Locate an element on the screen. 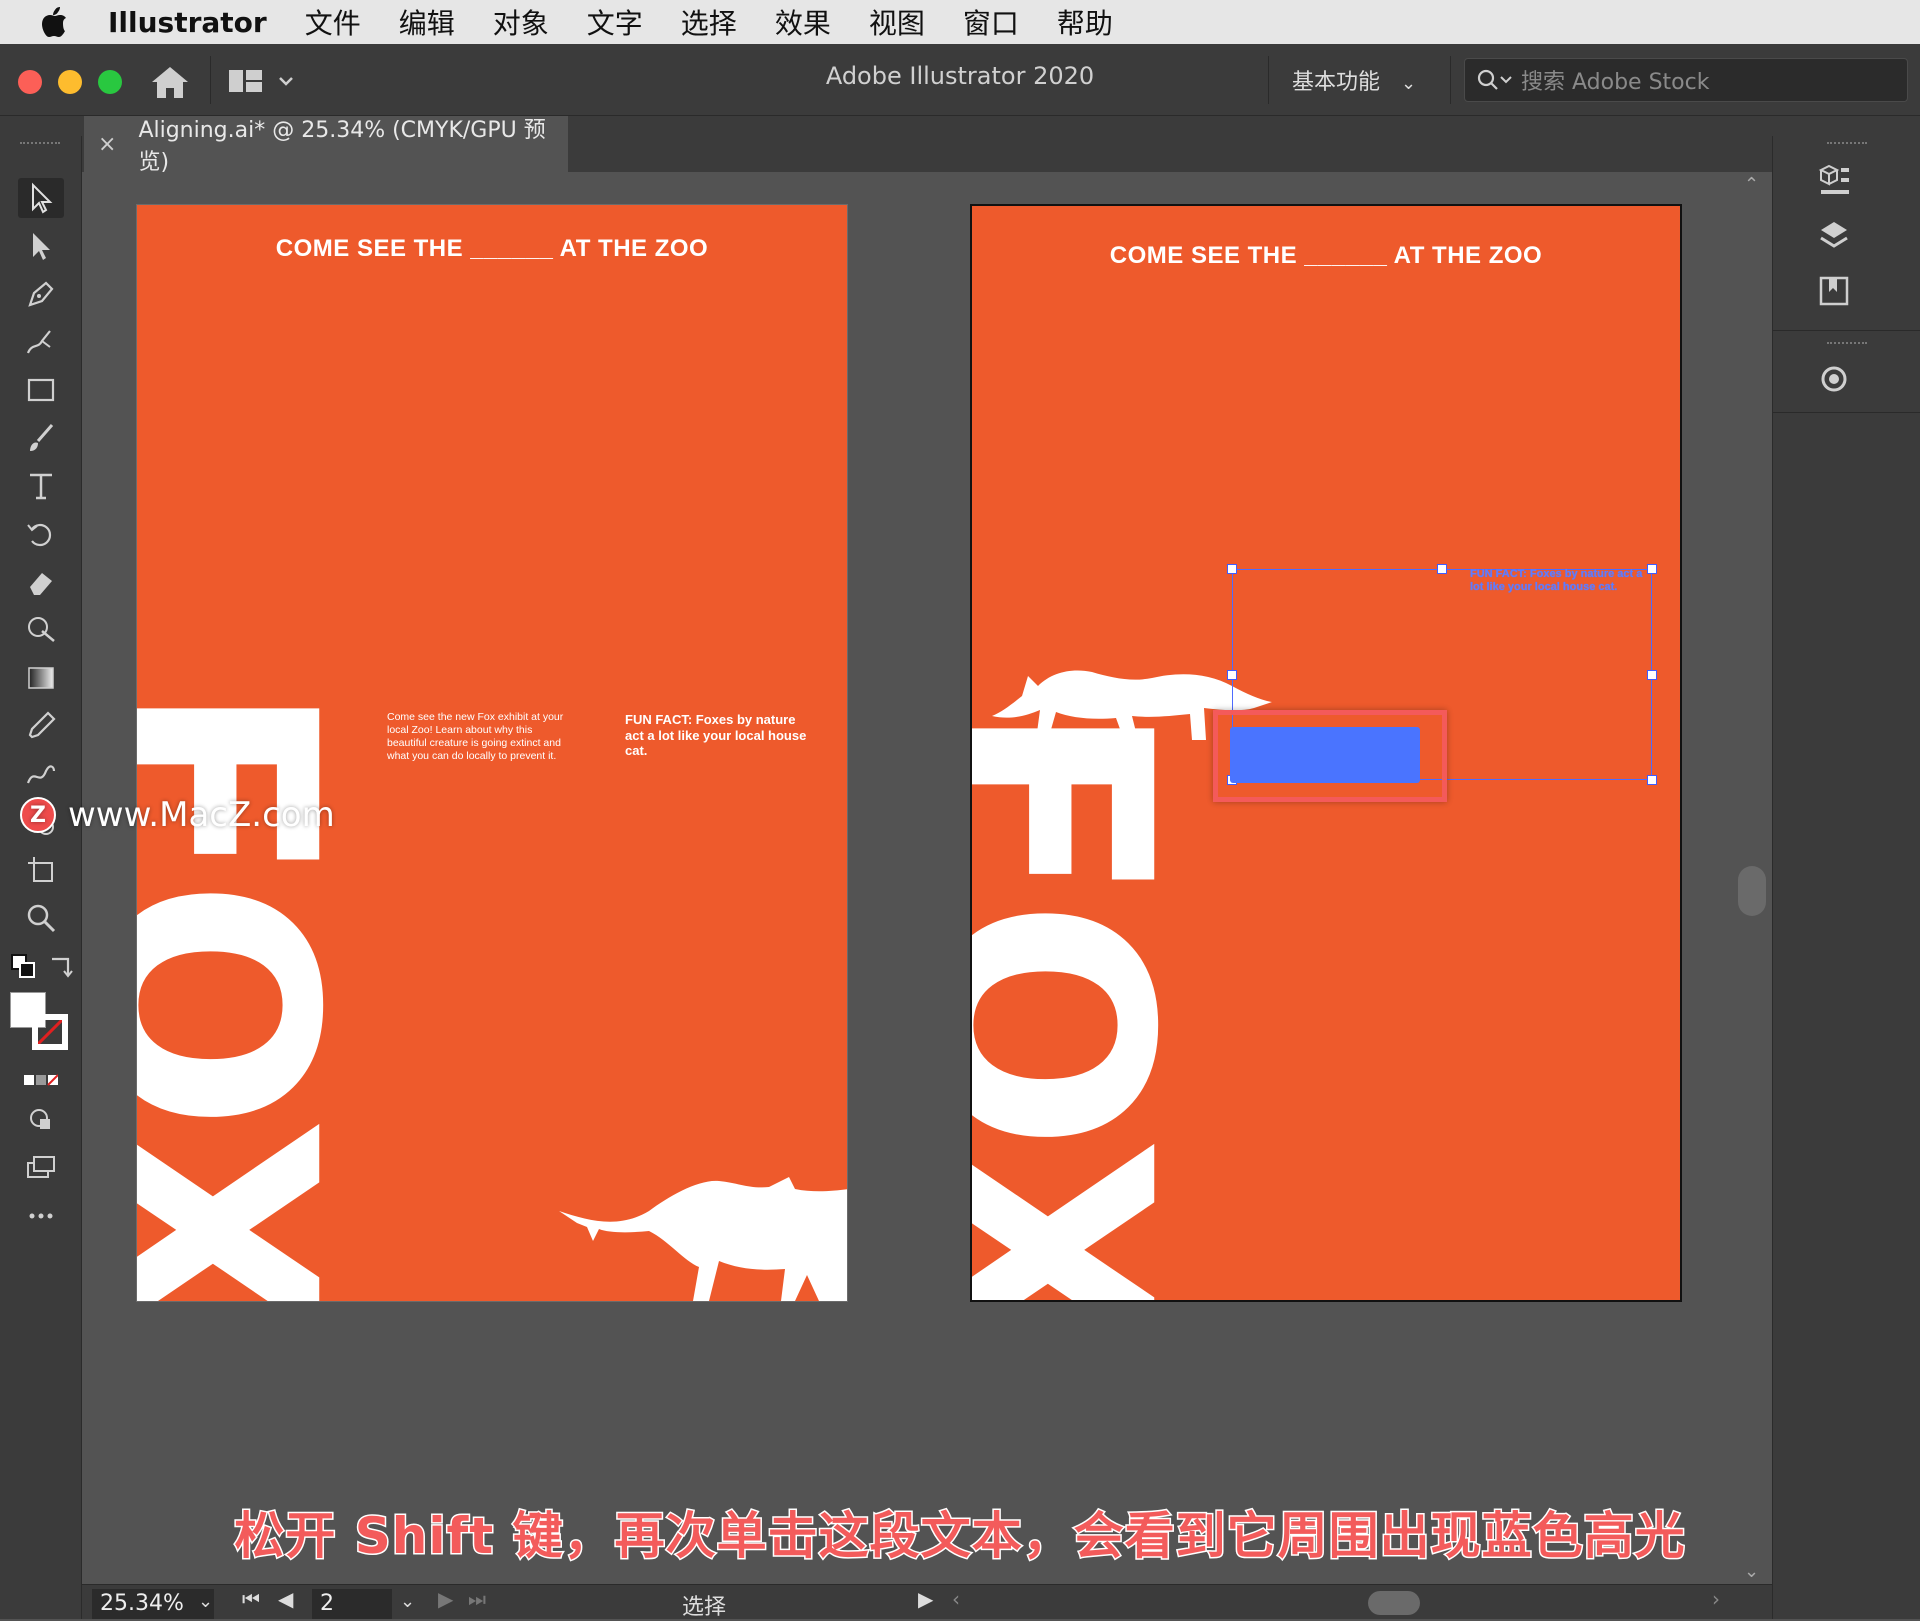 The image size is (1920, 1621). more-tools-icon is located at coordinates (41, 1216).